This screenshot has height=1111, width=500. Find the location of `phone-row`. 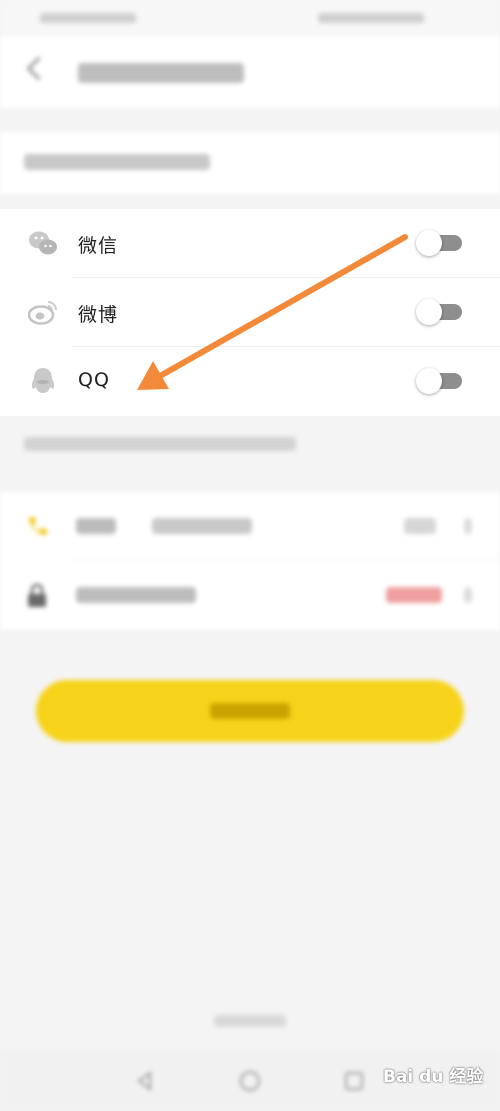

phone-row is located at coordinates (250, 526).